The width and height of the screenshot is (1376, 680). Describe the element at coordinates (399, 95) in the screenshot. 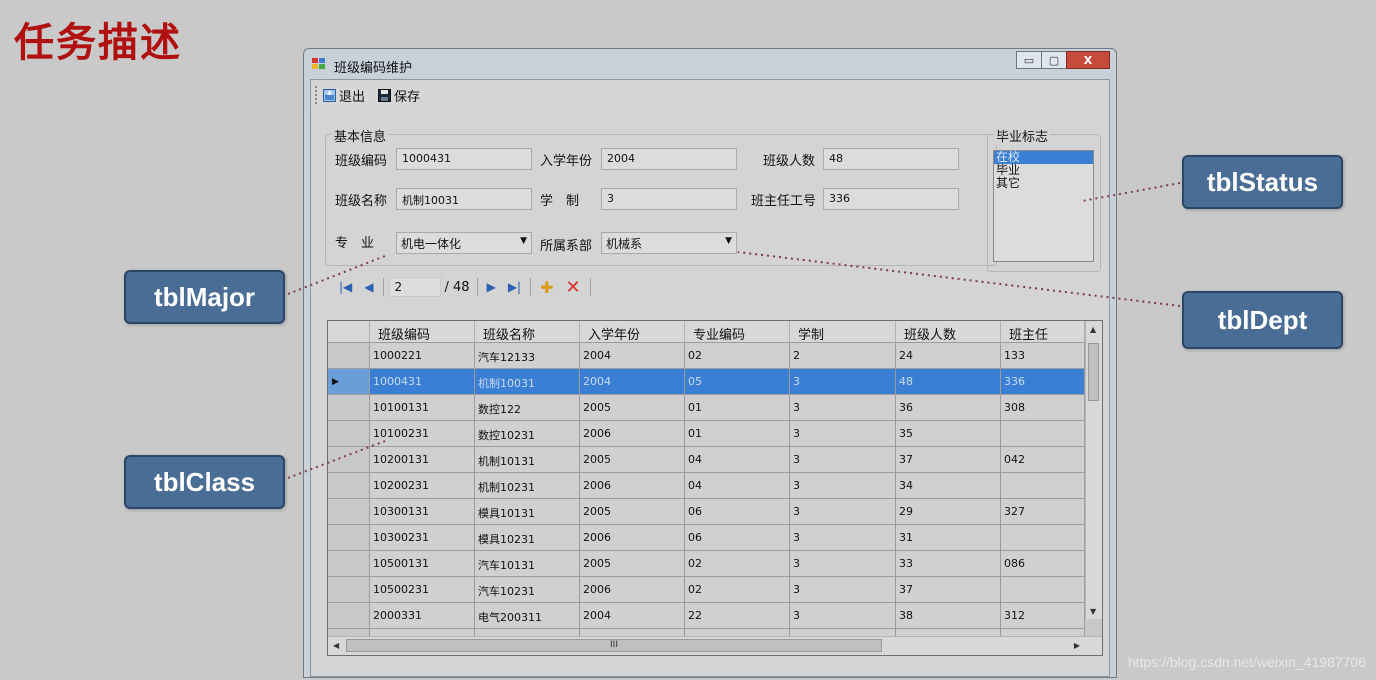

I see `save-button: 保存` at that location.